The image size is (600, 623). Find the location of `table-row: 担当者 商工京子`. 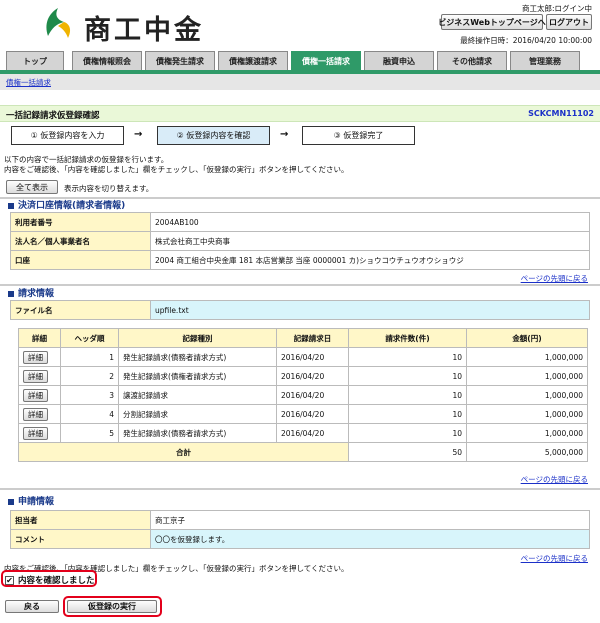

table-row: 担当者 商工京子 is located at coordinates (300, 520).